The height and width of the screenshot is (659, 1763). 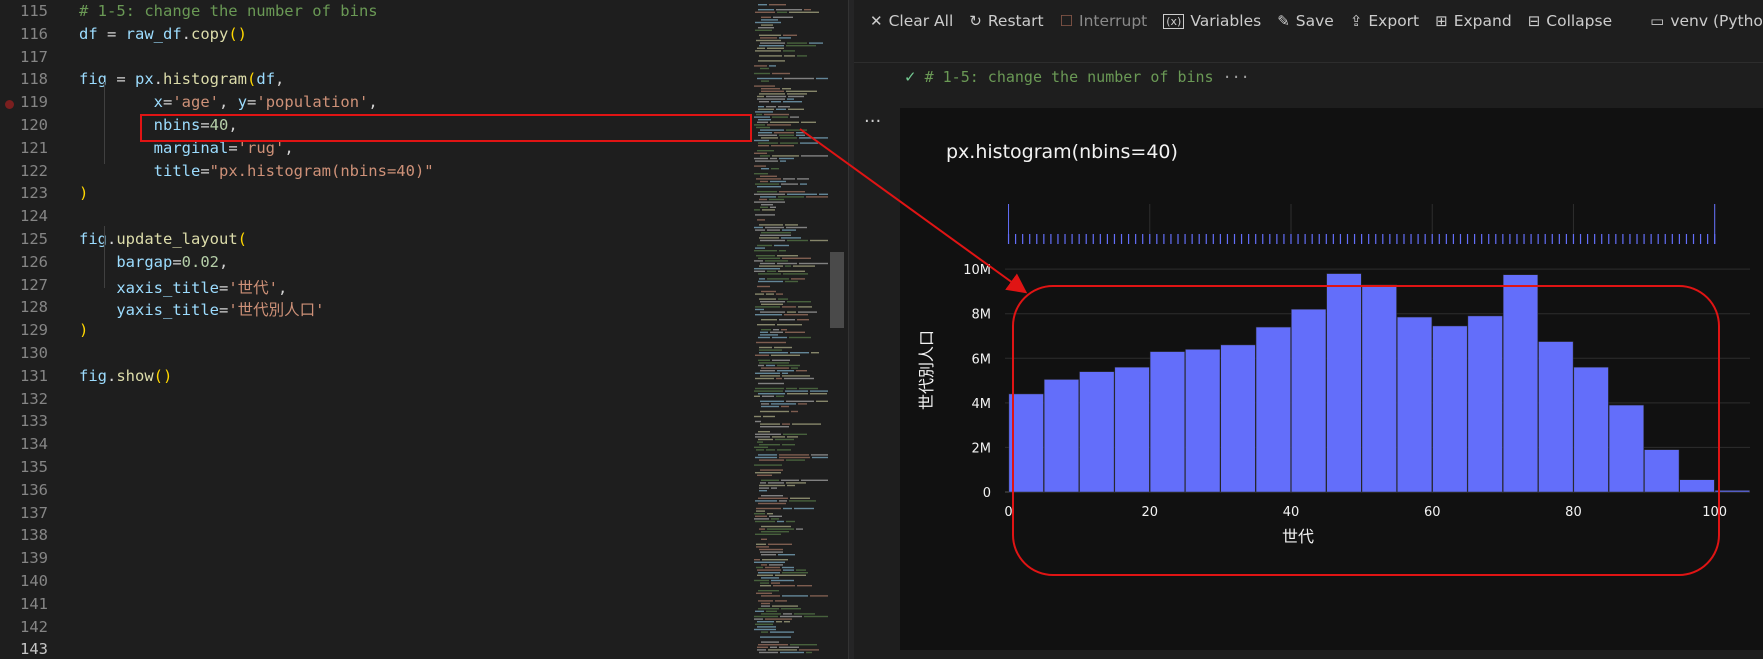 What do you see at coordinates (1015, 21) in the screenshot?
I see `restart-label: Restart` at bounding box center [1015, 21].